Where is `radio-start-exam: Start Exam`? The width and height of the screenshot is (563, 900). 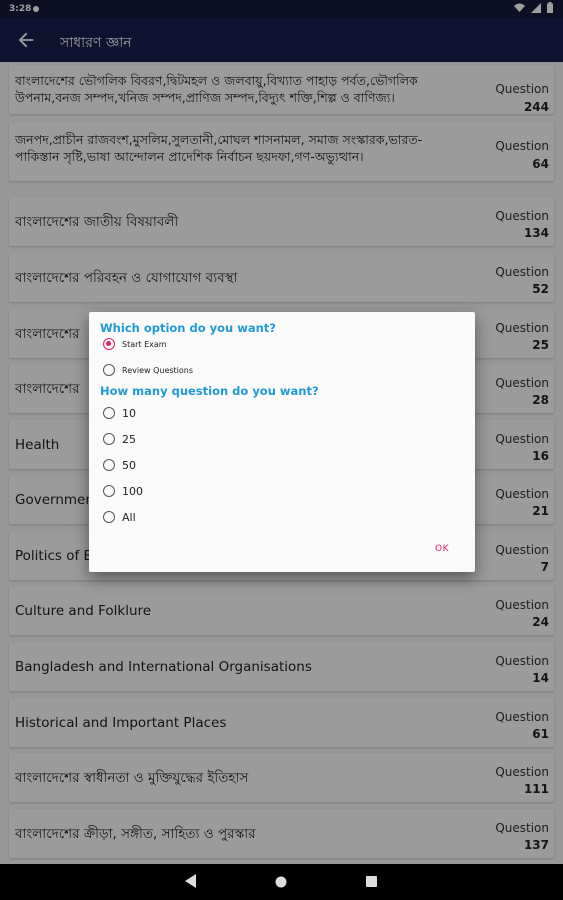 radio-start-exam: Start Exam is located at coordinates (135, 344).